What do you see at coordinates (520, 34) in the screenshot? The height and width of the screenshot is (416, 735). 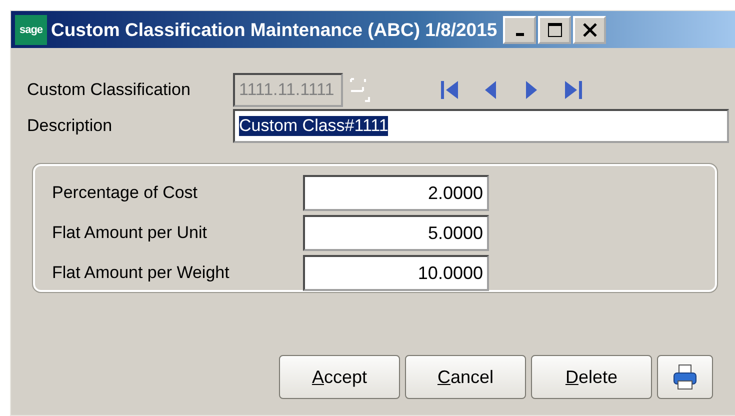 I see `minimize-icon` at bounding box center [520, 34].